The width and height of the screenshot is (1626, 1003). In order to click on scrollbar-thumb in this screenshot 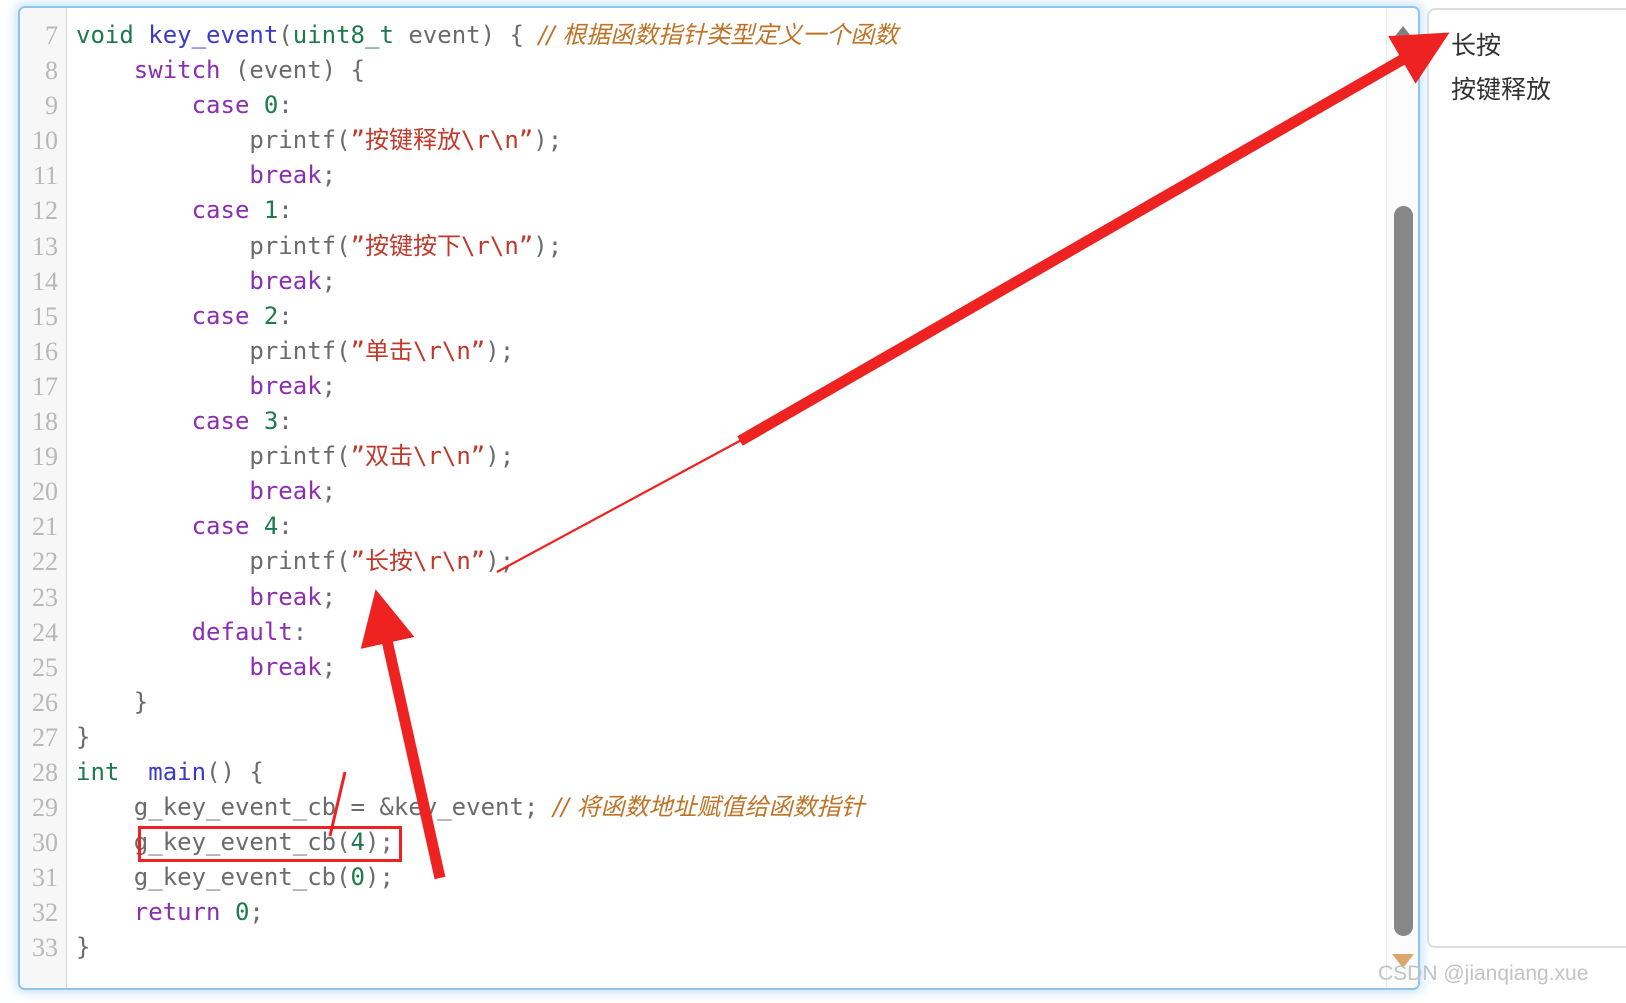, I will do `click(1403, 571)`.